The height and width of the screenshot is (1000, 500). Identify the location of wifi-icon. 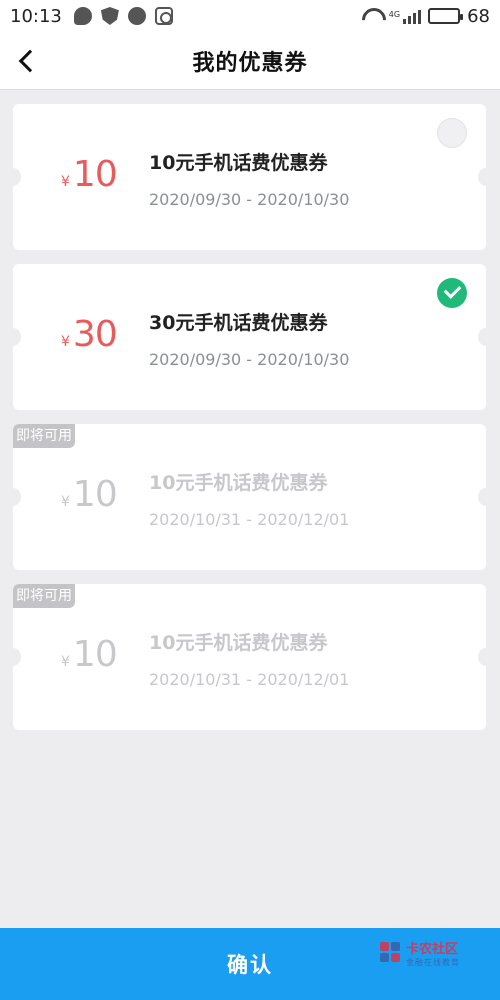
(371, 16).